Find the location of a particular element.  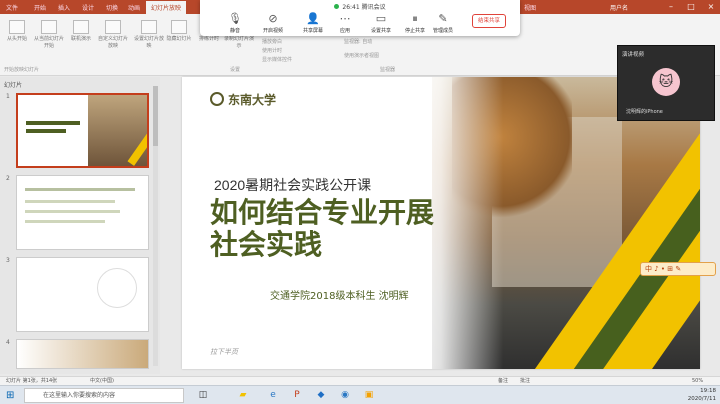

from-beginning-button: 从头开始 is located at coordinates (17, 31).